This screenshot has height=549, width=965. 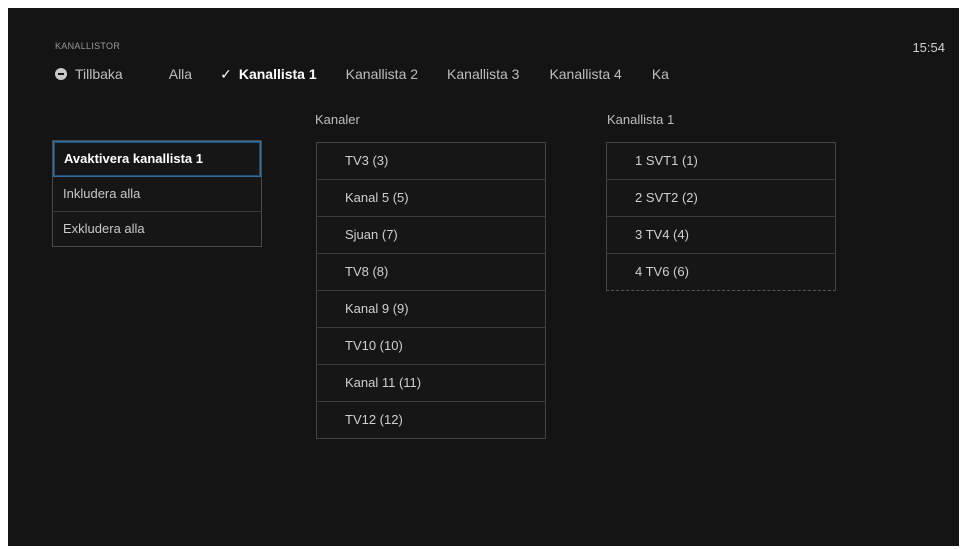 I want to click on back-button: Tillbaka, so click(x=89, y=74).